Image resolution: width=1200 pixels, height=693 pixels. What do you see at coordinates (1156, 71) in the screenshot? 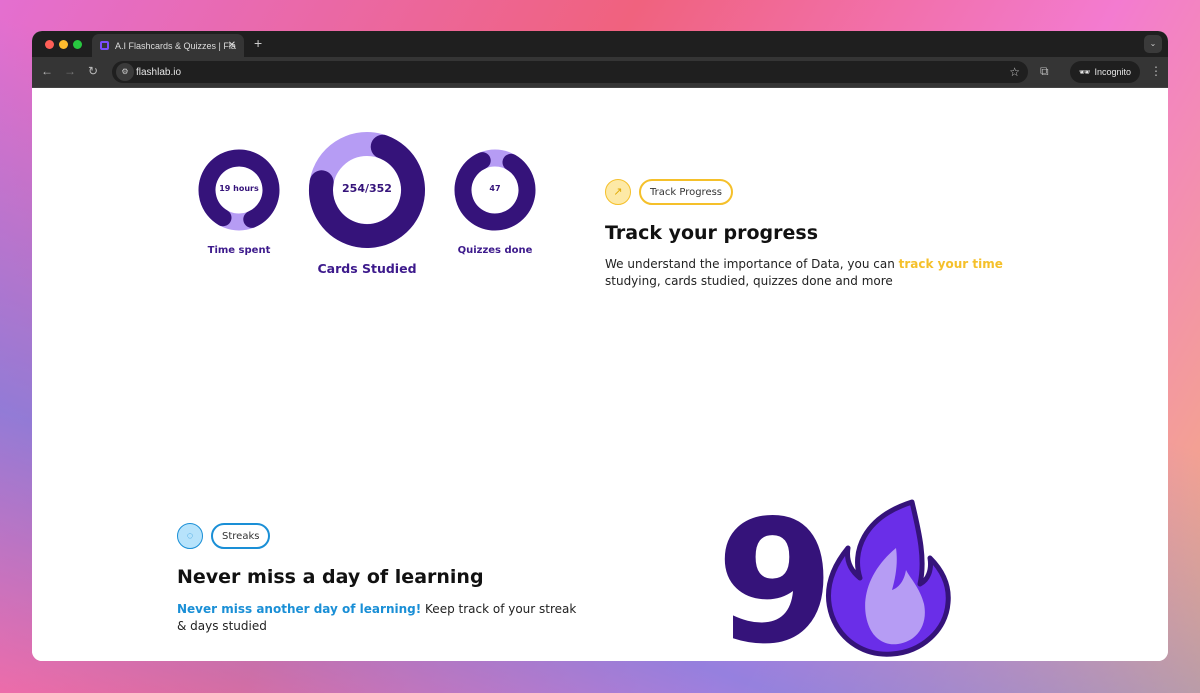
I see `menu-icon: ⋮` at bounding box center [1156, 71].